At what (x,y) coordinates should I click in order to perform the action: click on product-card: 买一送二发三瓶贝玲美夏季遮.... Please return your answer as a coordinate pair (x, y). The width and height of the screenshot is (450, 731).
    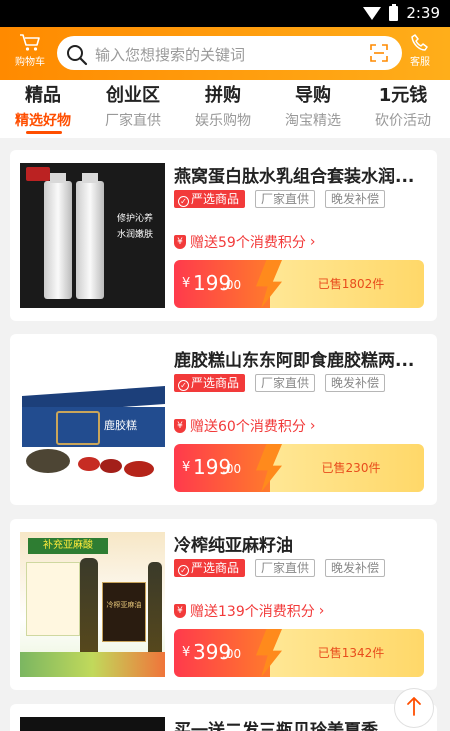
    Looking at the image, I should click on (223, 717).